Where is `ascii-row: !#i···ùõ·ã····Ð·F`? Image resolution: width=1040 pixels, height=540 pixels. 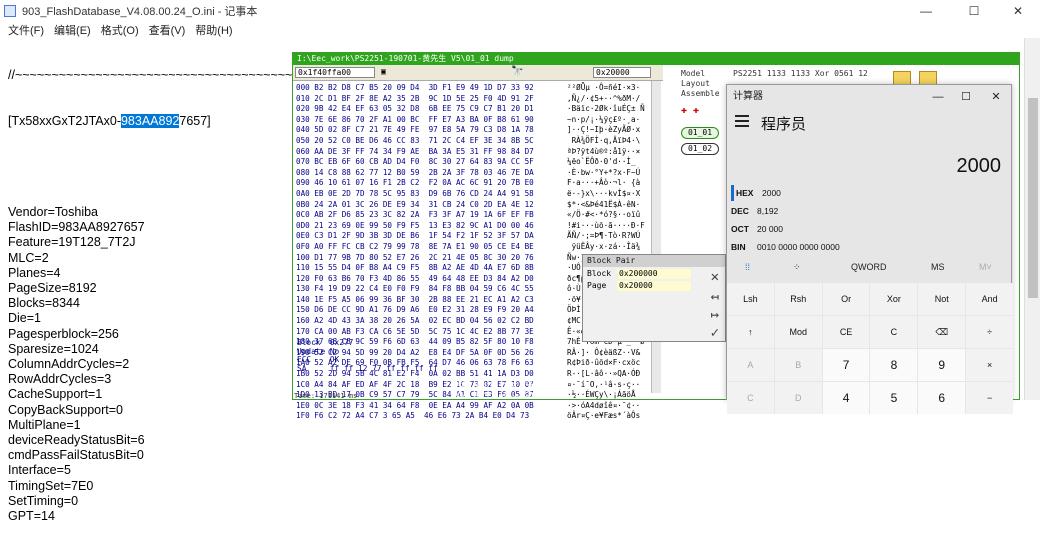
ascii-row: !#i···ùõ·ã····Ð·F is located at coordinates (606, 225).